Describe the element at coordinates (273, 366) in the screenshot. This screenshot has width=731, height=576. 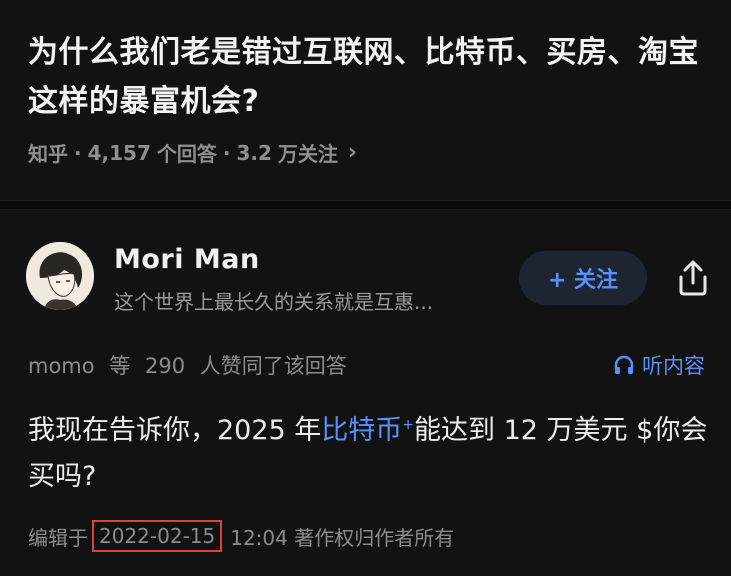
I see `likes-text: 人赞同了该回答` at that location.